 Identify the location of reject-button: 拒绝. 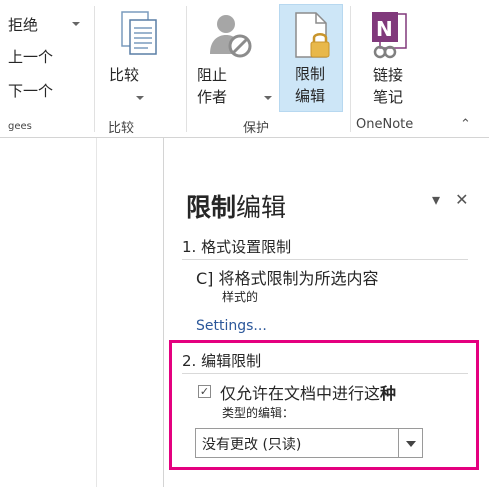
(23, 25).